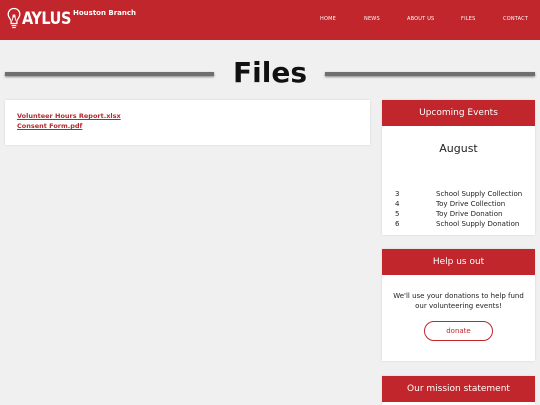  What do you see at coordinates (397, 214) in the screenshot?
I see `event-day: 5` at bounding box center [397, 214].